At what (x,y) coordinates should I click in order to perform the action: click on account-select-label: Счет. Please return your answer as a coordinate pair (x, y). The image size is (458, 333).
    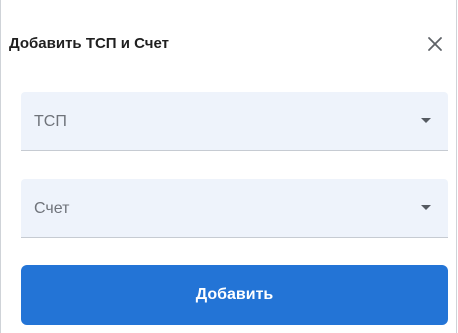
    Looking at the image, I should click on (52, 208).